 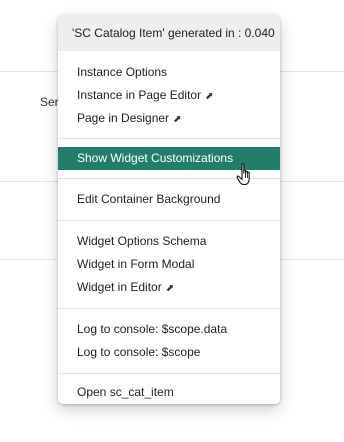 I want to click on menu-item-label: Show Widget Customizations, so click(x=155, y=158).